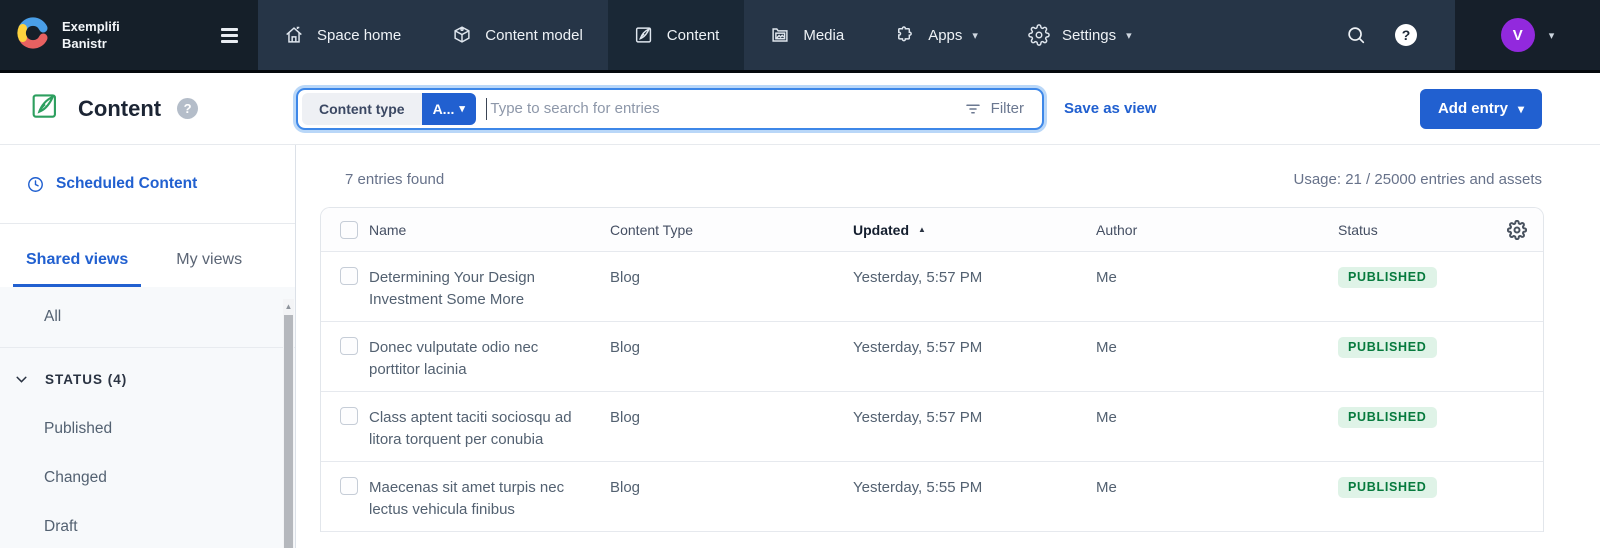 The width and height of the screenshot is (1600, 548). Describe the element at coordinates (147, 525) in the screenshot. I see `view-item-draft: Draft` at that location.